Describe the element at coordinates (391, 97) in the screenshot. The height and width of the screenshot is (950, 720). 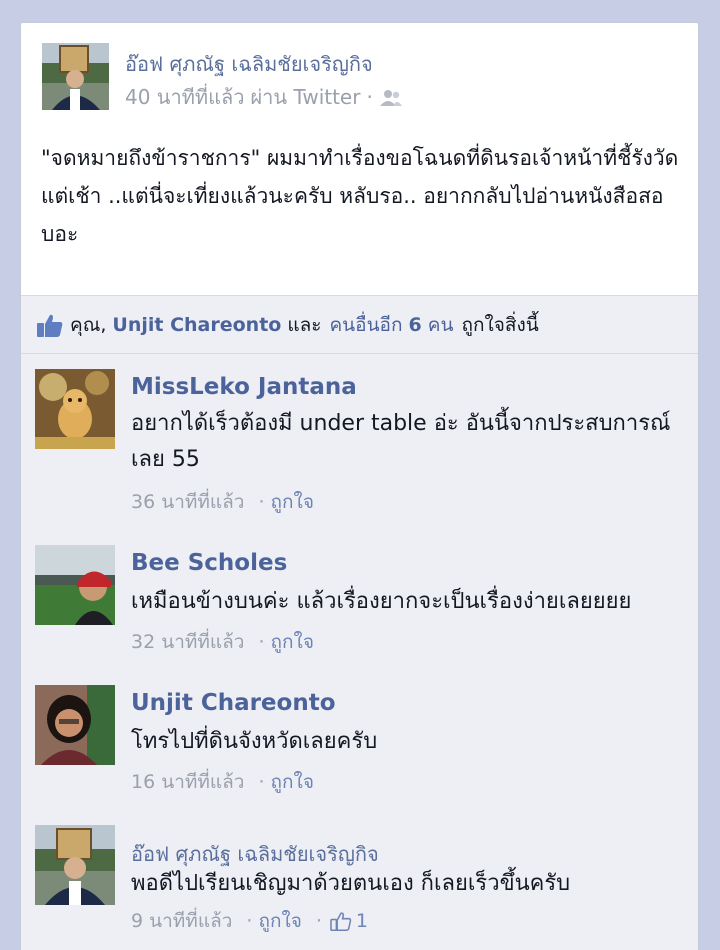
I see `friends-icon` at that location.